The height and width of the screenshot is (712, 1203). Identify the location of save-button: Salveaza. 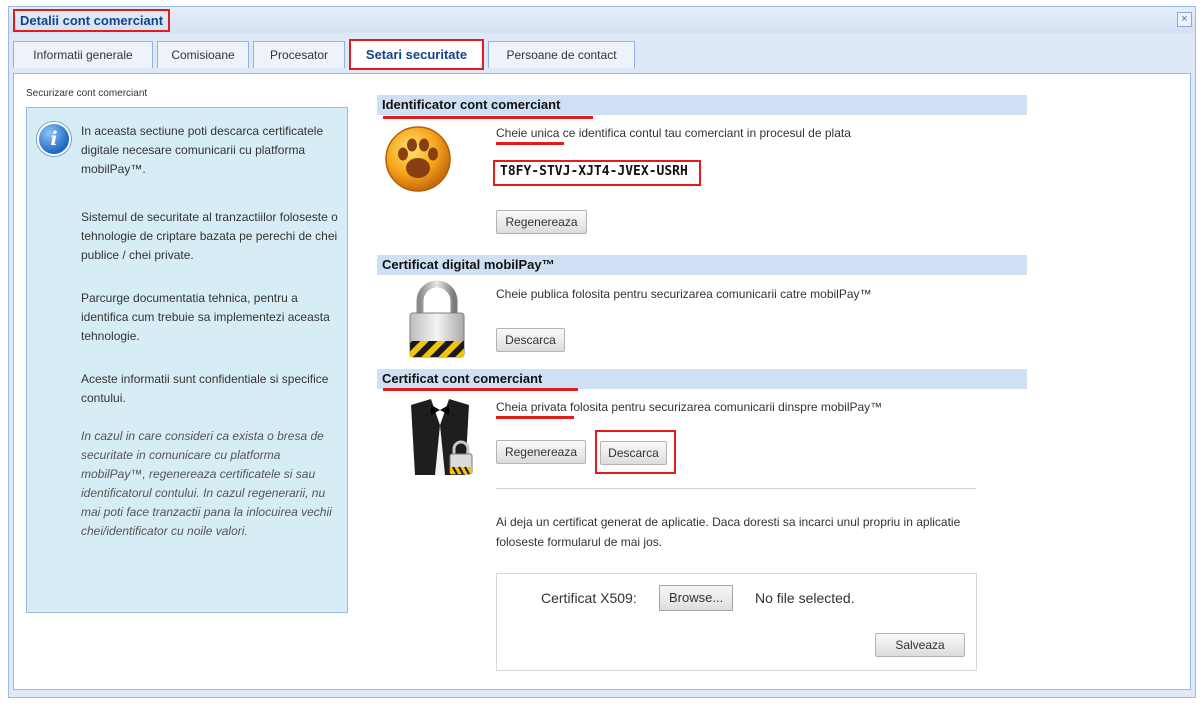
(920, 645).